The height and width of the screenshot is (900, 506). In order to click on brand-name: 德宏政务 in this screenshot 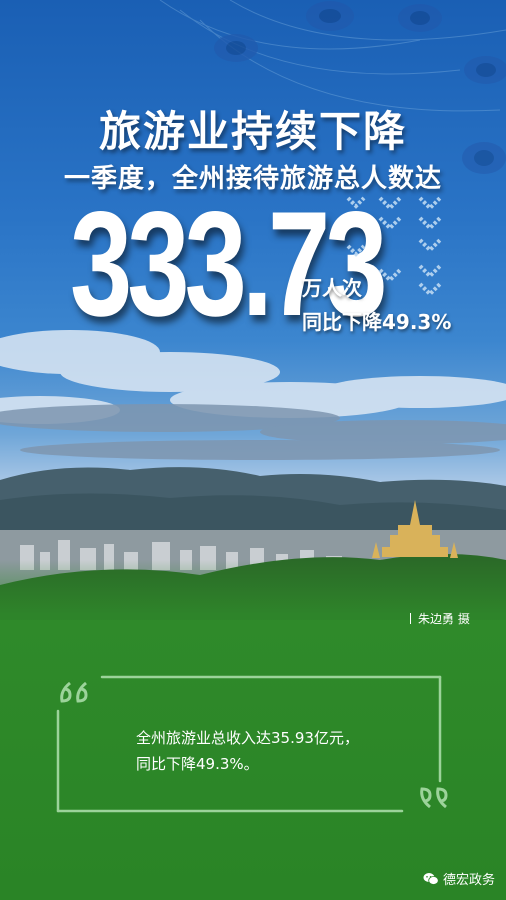, I will do `click(469, 880)`.